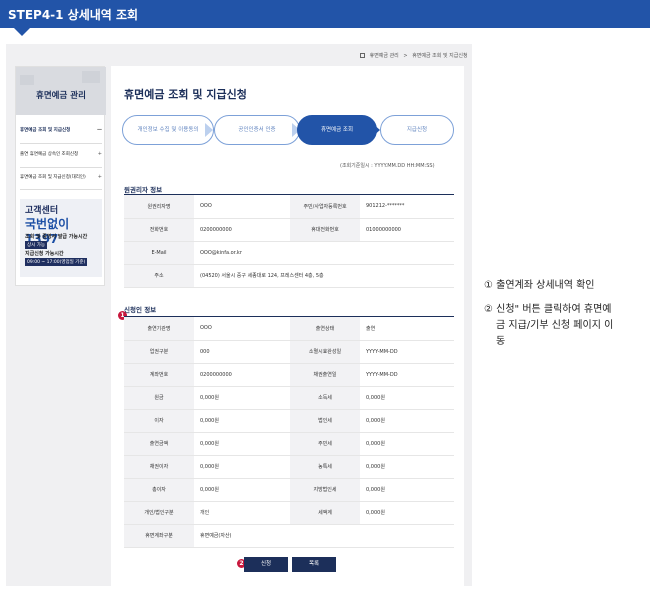 The image size is (650, 593). Describe the element at coordinates (49, 154) in the screenshot. I see `sidebar-item-label: 출연 휴면예금 상속인 조회신청` at that location.